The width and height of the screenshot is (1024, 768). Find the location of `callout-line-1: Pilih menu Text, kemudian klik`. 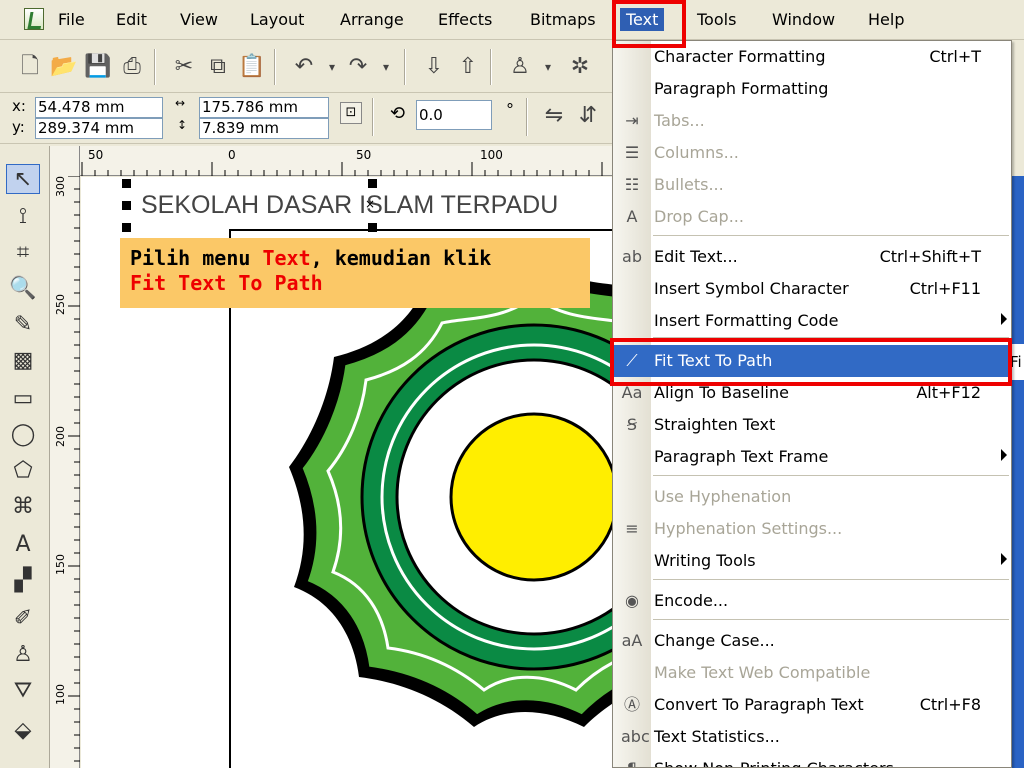

callout-line-1: Pilih menu Text, kemudian klik is located at coordinates (355, 258).